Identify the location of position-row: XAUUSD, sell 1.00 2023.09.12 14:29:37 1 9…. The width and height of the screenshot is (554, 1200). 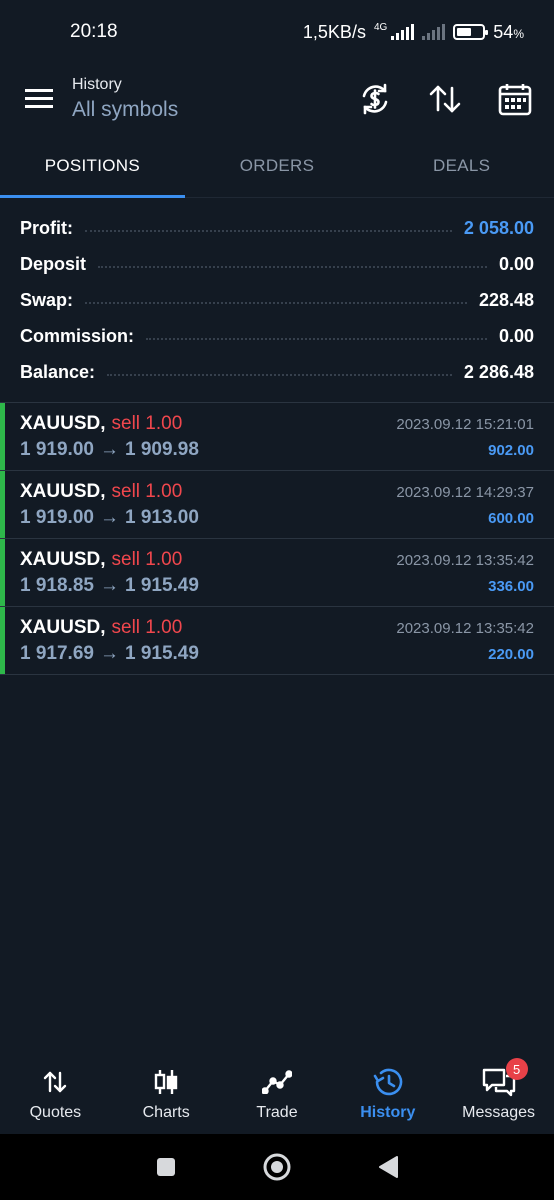
(277, 505).